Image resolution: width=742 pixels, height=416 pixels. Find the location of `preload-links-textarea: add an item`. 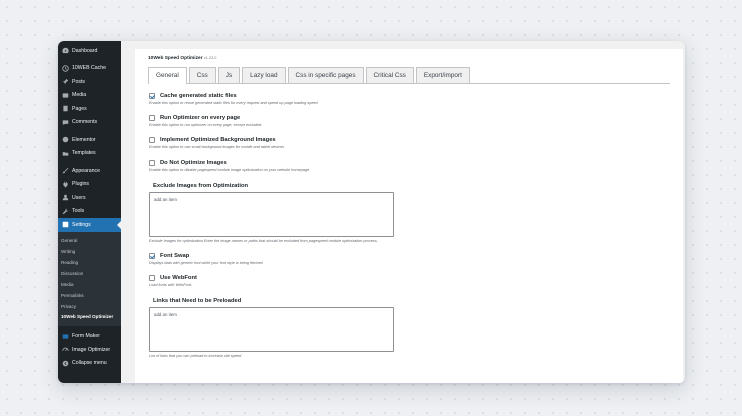

preload-links-textarea: add an item is located at coordinates (271, 330).